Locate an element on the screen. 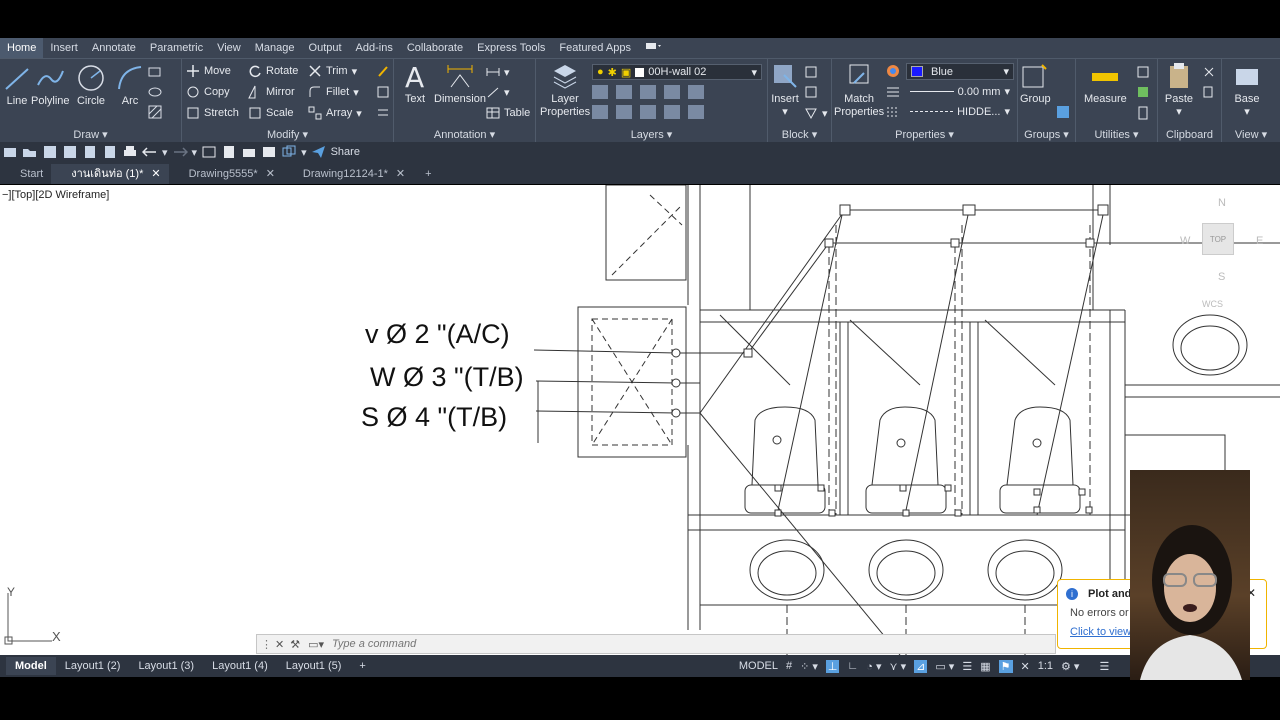 This screenshot has width=1280, height=720. layer-properties-button: Layer Properties is located at coordinates (565, 90).